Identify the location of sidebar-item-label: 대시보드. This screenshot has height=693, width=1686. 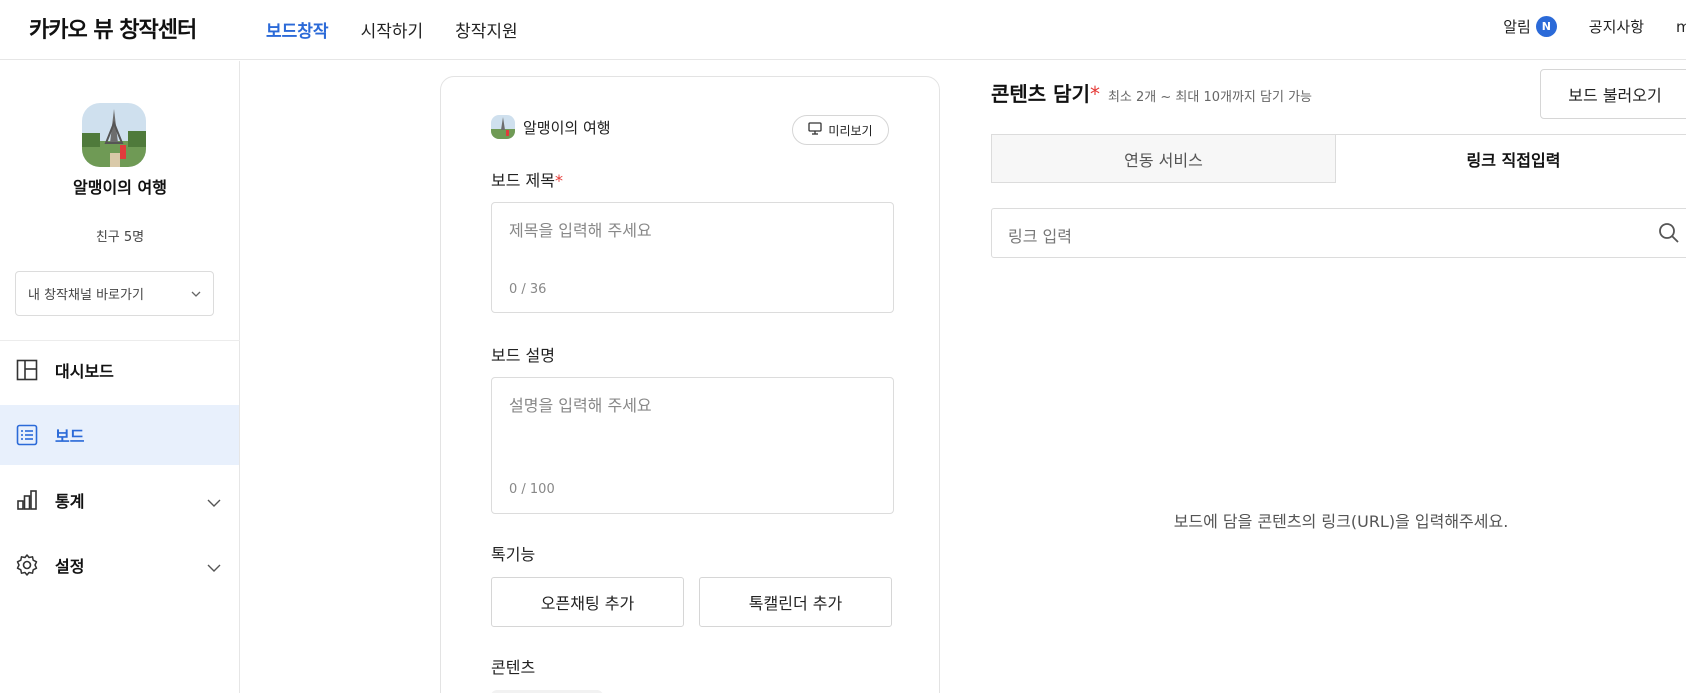
(84, 371).